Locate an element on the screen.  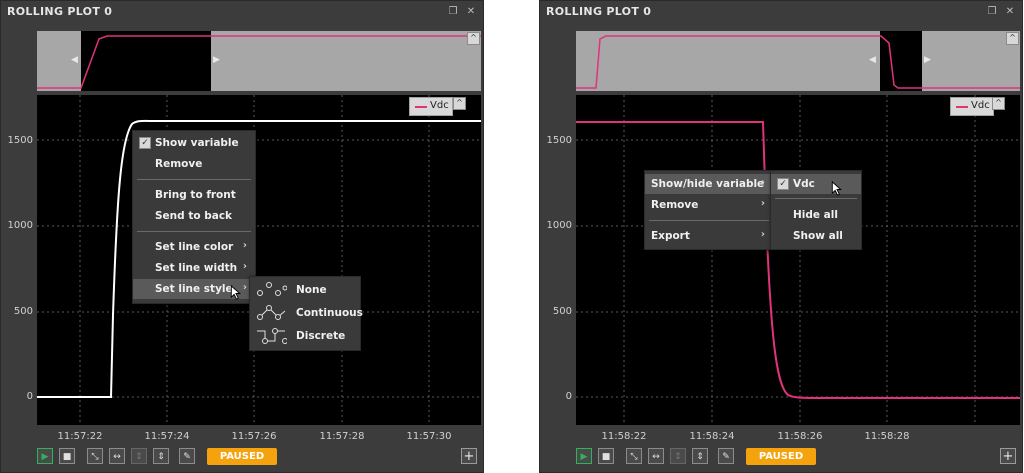
menu-item-hide-all: Hide all is located at coordinates (816, 215).